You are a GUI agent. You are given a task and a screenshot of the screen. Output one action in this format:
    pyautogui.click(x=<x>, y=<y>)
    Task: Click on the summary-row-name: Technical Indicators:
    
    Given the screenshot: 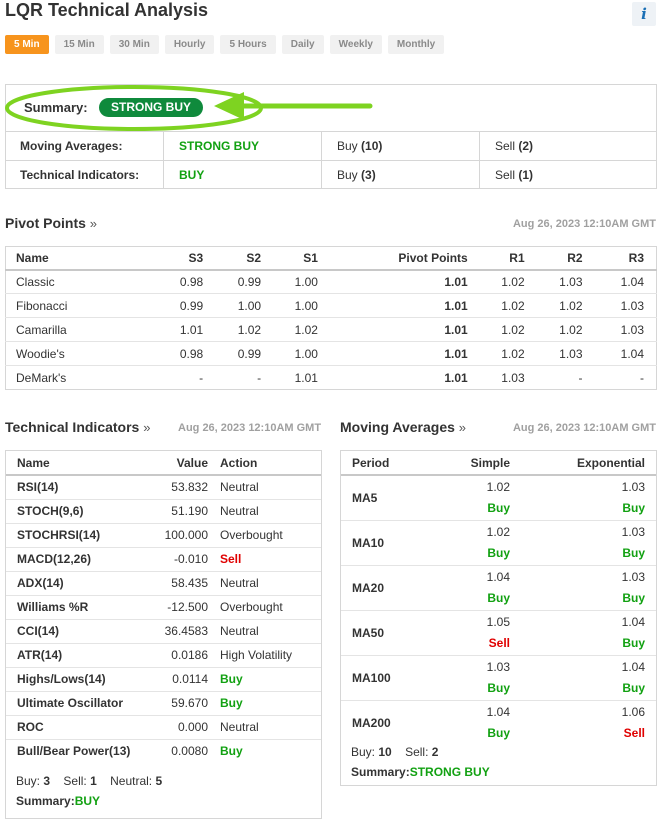 What is the action you would take?
    pyautogui.click(x=80, y=175)
    